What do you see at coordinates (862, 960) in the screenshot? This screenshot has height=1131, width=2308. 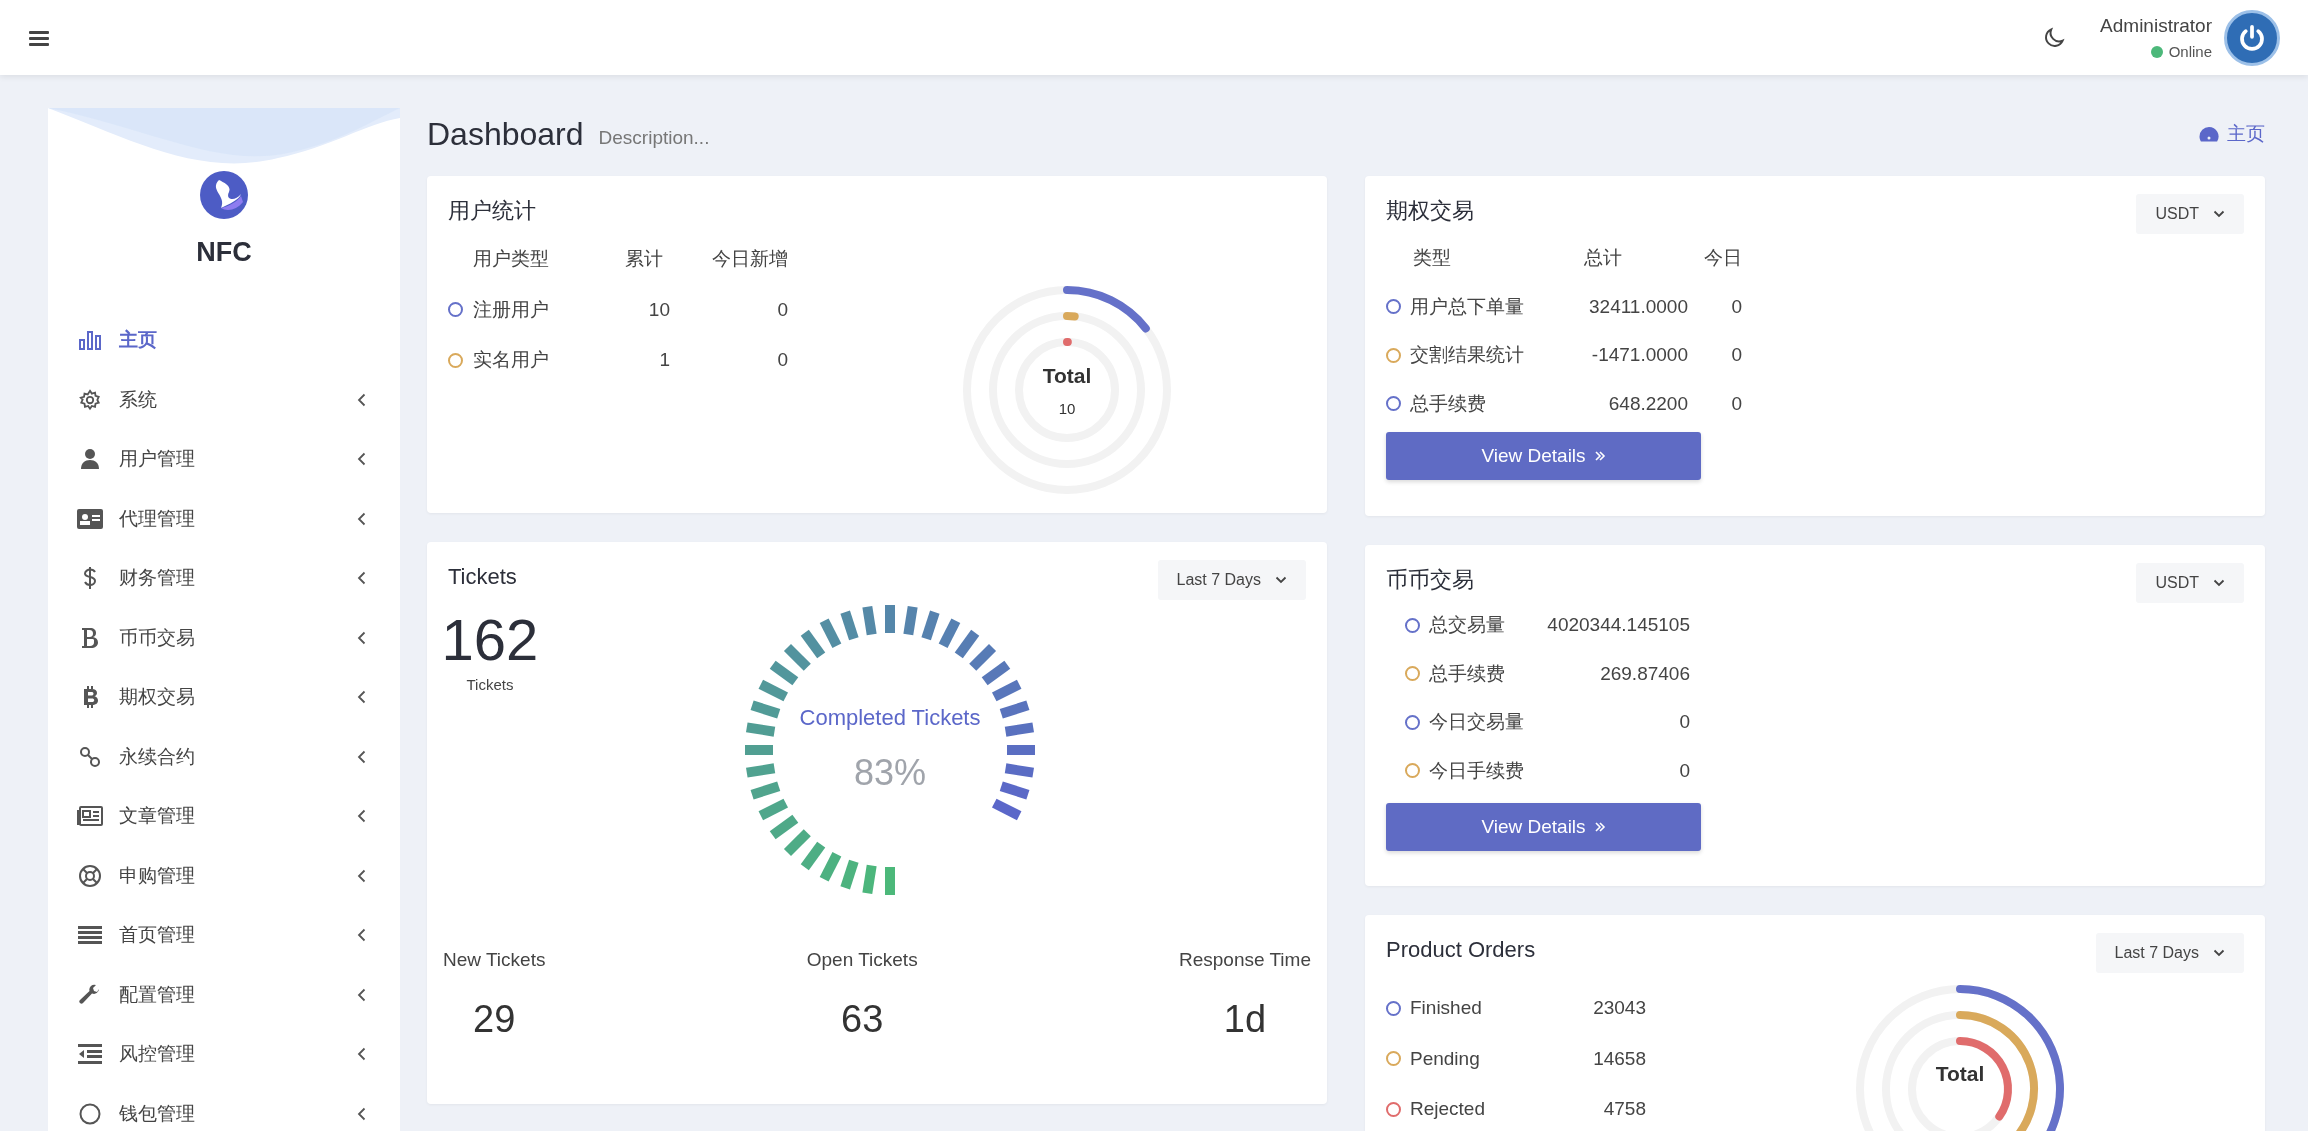 I see `stat-label: Open Tickets` at bounding box center [862, 960].